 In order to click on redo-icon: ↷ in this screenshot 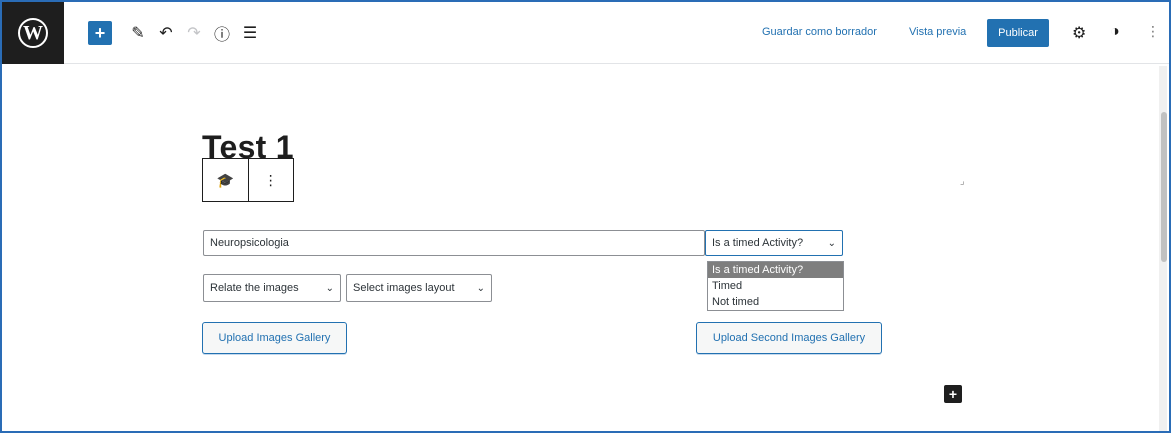, I will do `click(194, 33)`.